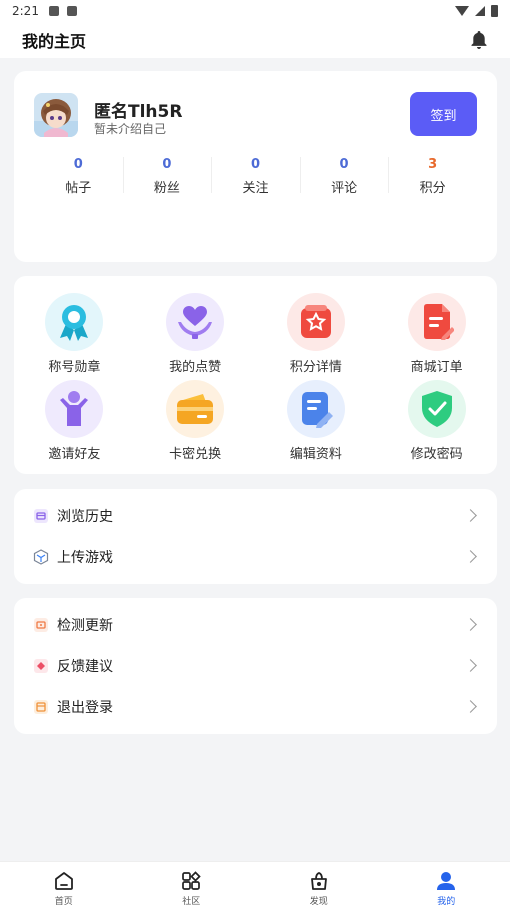 The image size is (510, 908). Describe the element at coordinates (195, 409) in the screenshot. I see `wallet-card-icon` at that location.